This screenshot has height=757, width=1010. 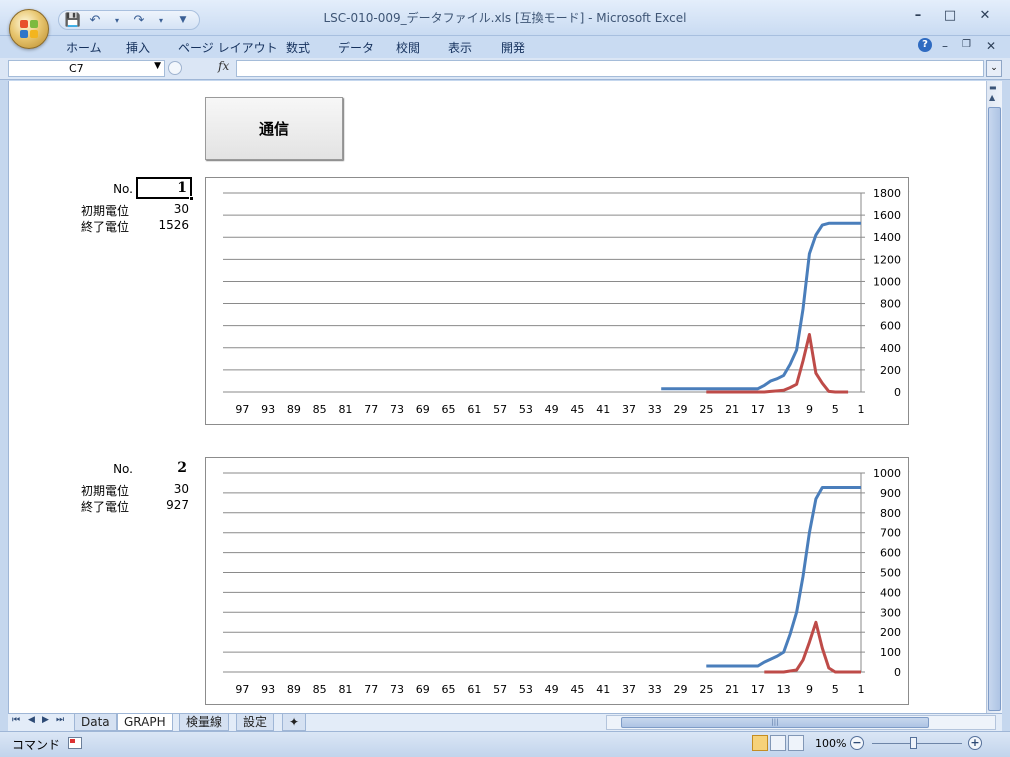 I want to click on zoom-out-icon: −, so click(x=857, y=743).